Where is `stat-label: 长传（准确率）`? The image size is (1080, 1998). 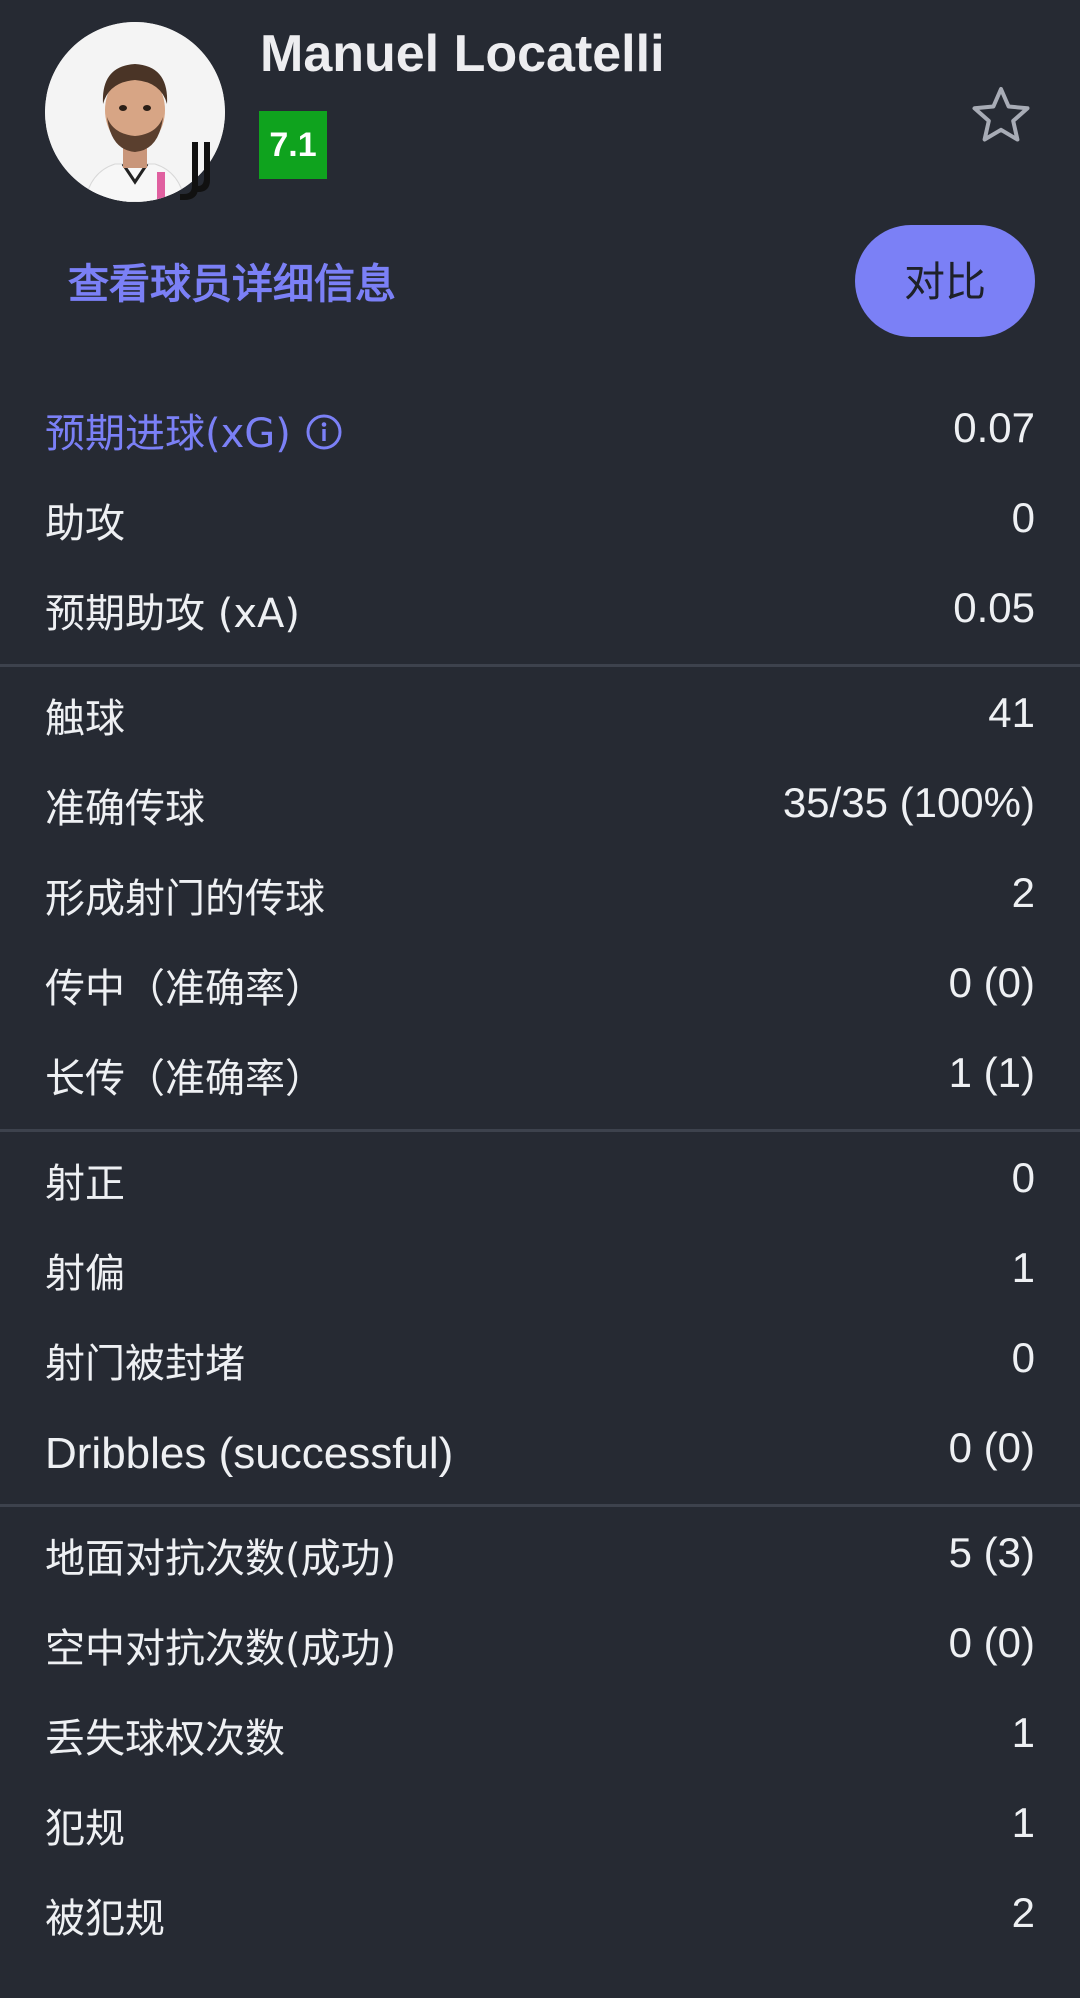 stat-label: 长传（准确率） is located at coordinates (185, 1079).